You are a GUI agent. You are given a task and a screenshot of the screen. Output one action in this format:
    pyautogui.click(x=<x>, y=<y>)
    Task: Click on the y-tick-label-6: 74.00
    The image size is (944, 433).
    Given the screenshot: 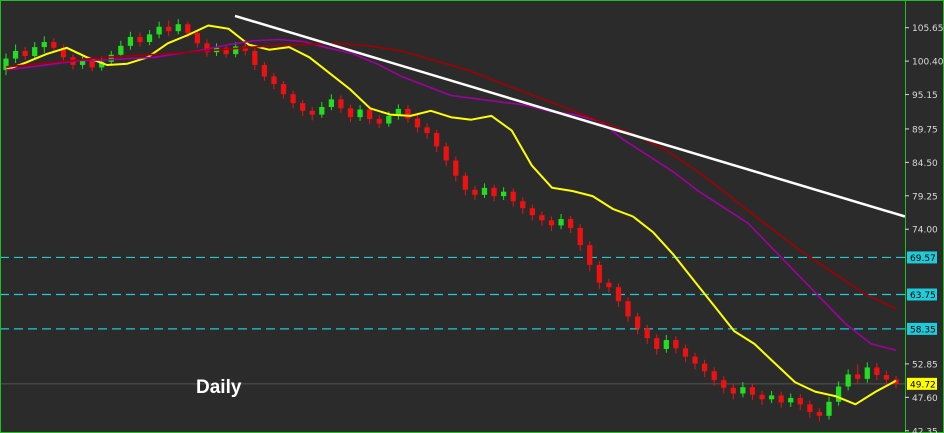 What is the action you would take?
    pyautogui.click(x=925, y=231)
    